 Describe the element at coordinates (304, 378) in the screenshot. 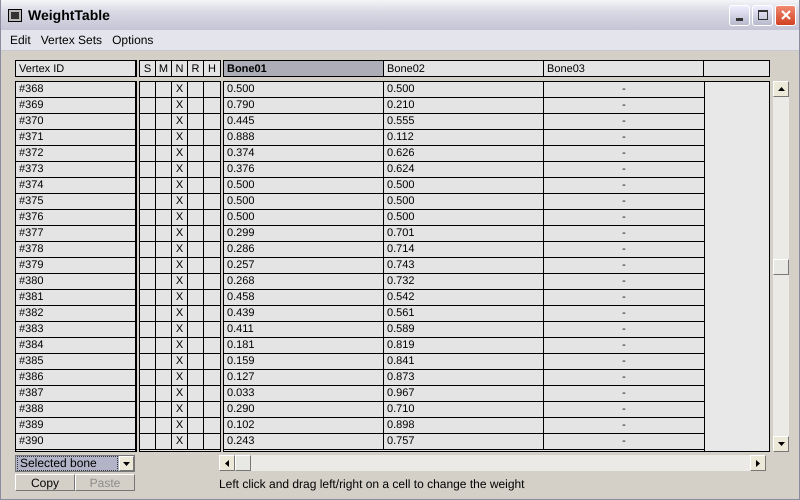

I see `table-cell: 0.127` at that location.